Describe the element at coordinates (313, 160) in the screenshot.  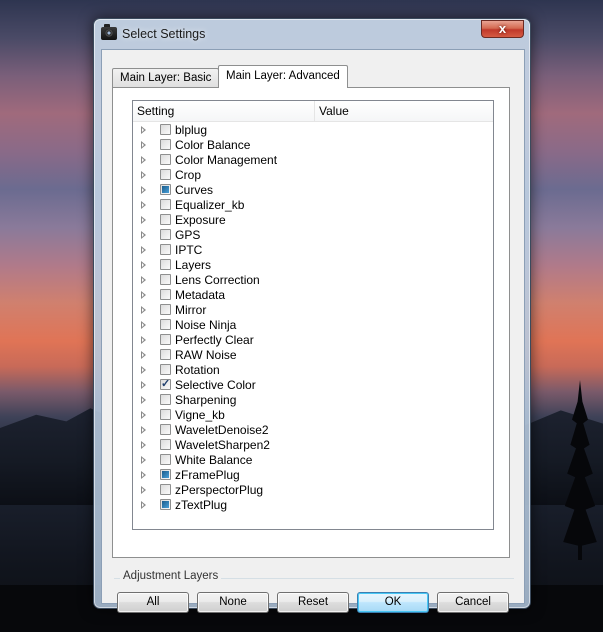
I see `list-item: Color Management` at that location.